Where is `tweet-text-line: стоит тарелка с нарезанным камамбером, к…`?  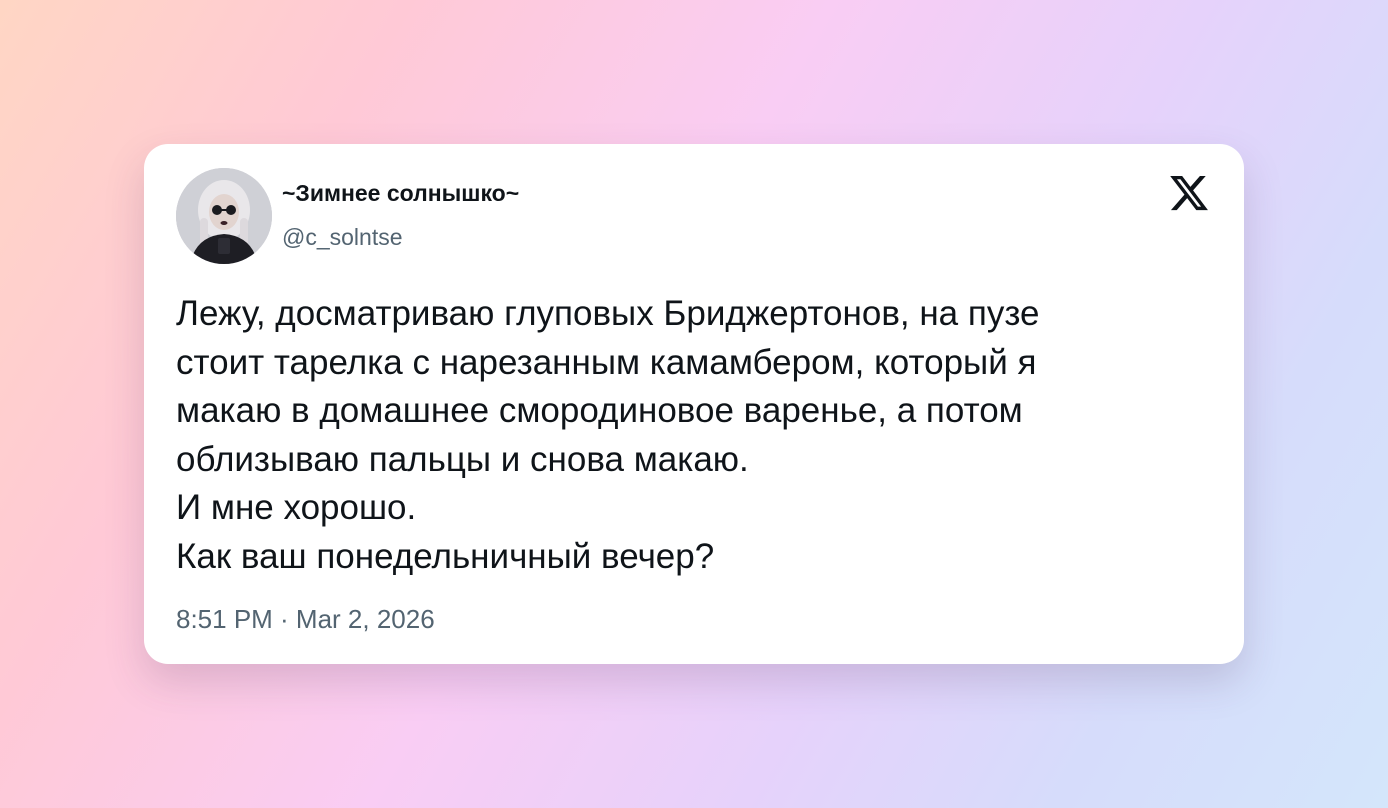 tweet-text-line: стоит тарелка с нарезанным камамбером, к… is located at coordinates (606, 362).